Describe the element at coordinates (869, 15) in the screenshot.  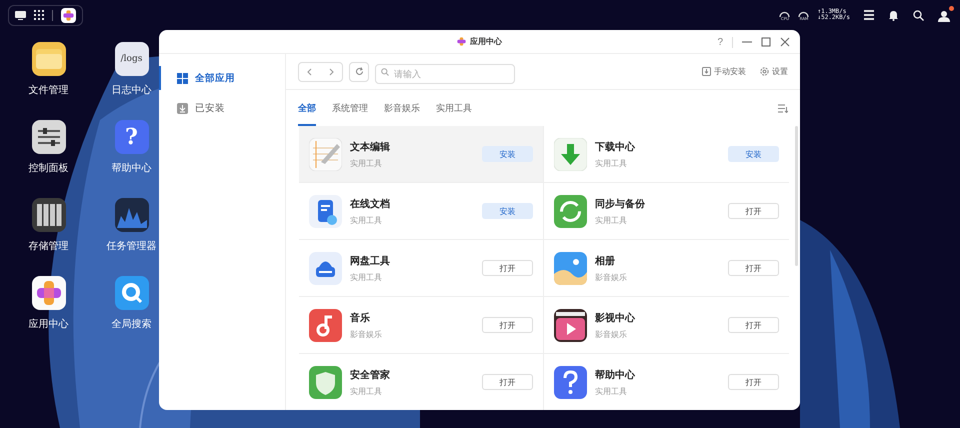
I see `server-icon` at that location.